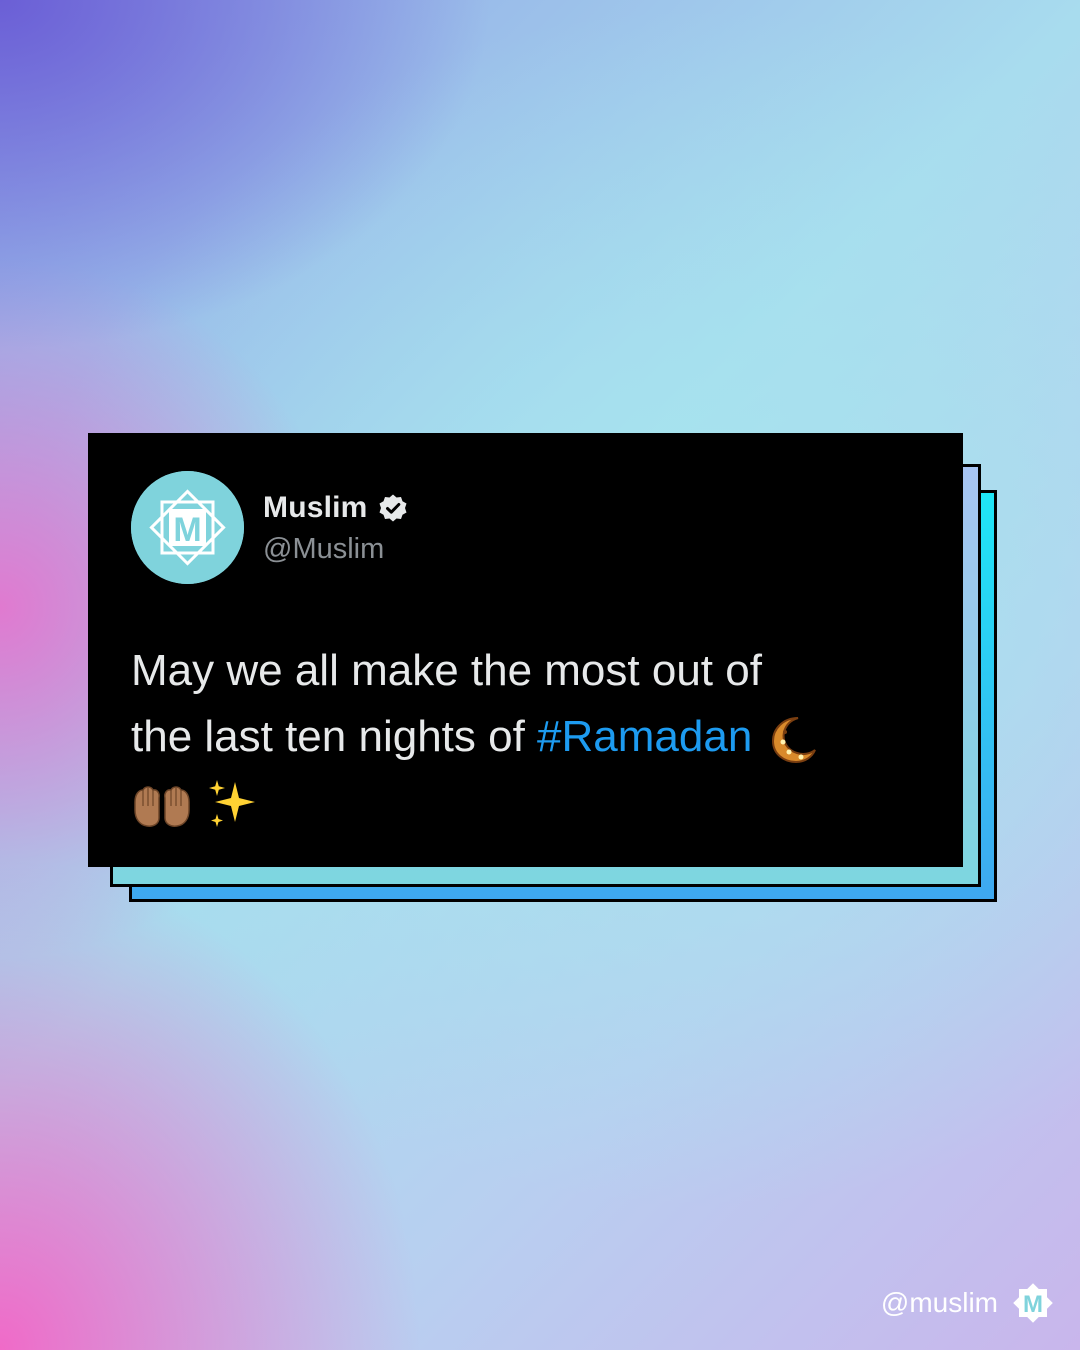 The width and height of the screenshot is (1080, 1350). I want to click on author-row: Muslim, so click(335, 508).